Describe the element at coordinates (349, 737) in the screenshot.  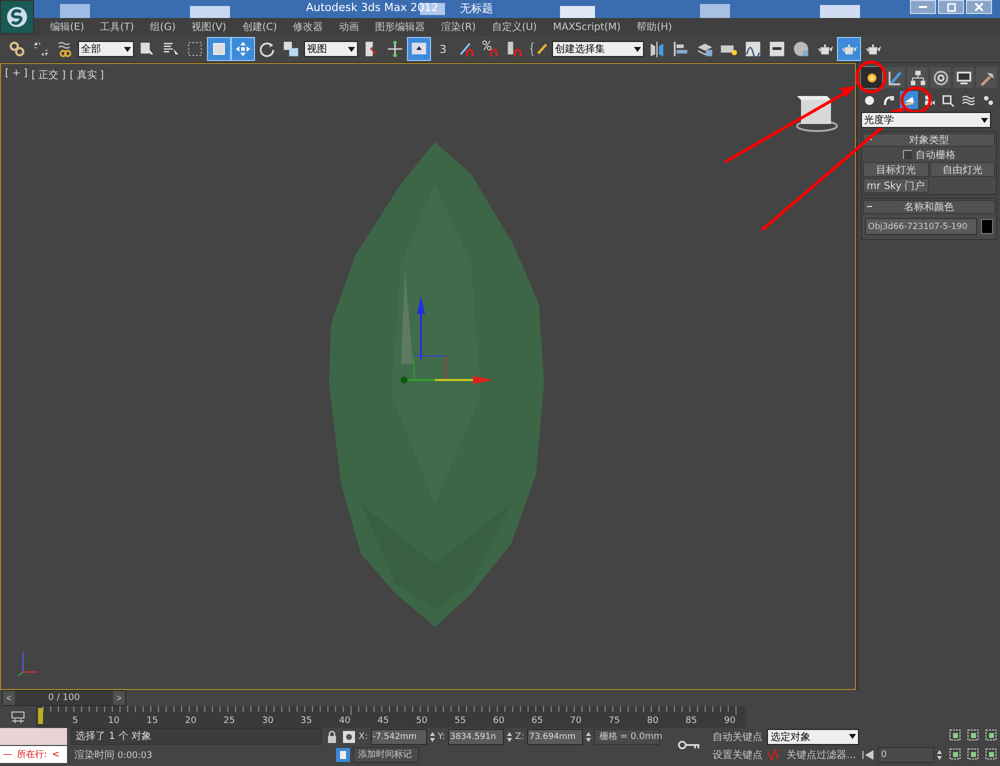
I see `transform-mode-icon` at that location.